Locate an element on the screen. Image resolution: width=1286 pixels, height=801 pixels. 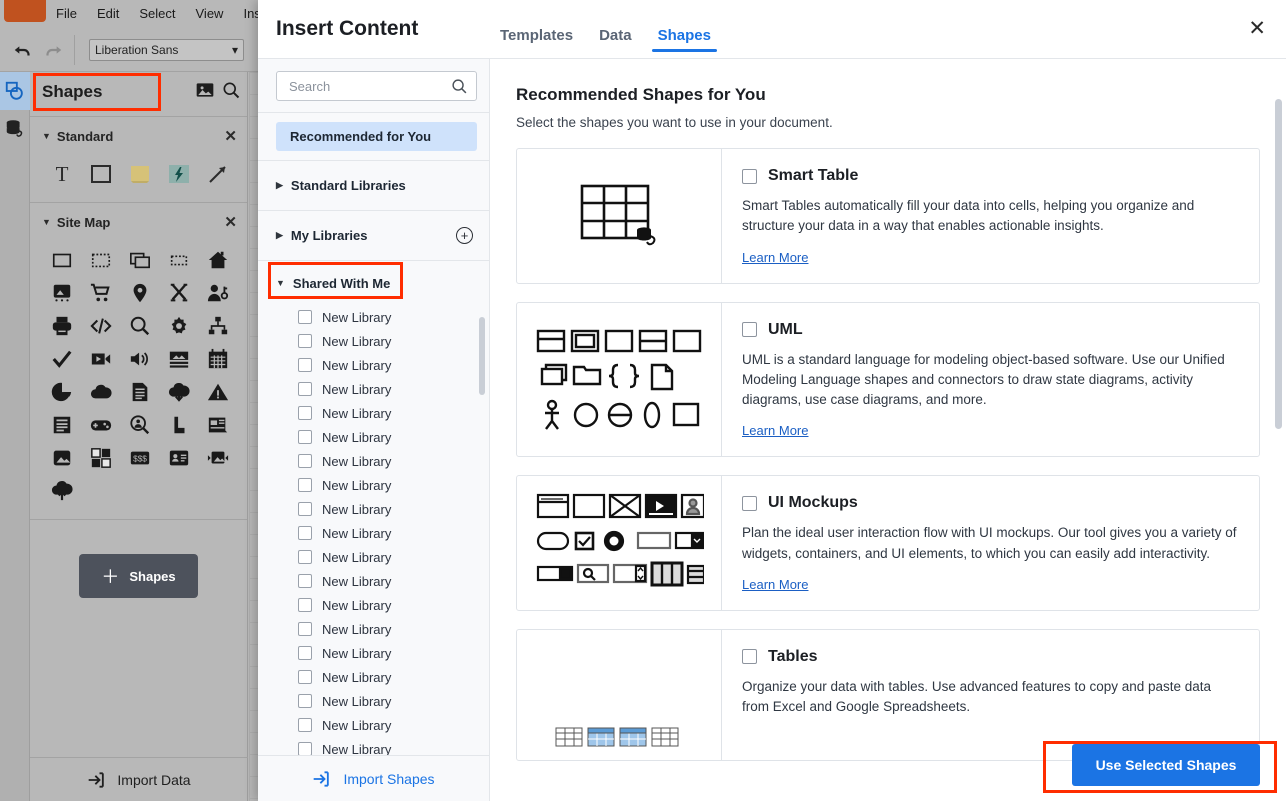
add-shapes-button: ＋ Shapes is located at coordinates (138, 576).